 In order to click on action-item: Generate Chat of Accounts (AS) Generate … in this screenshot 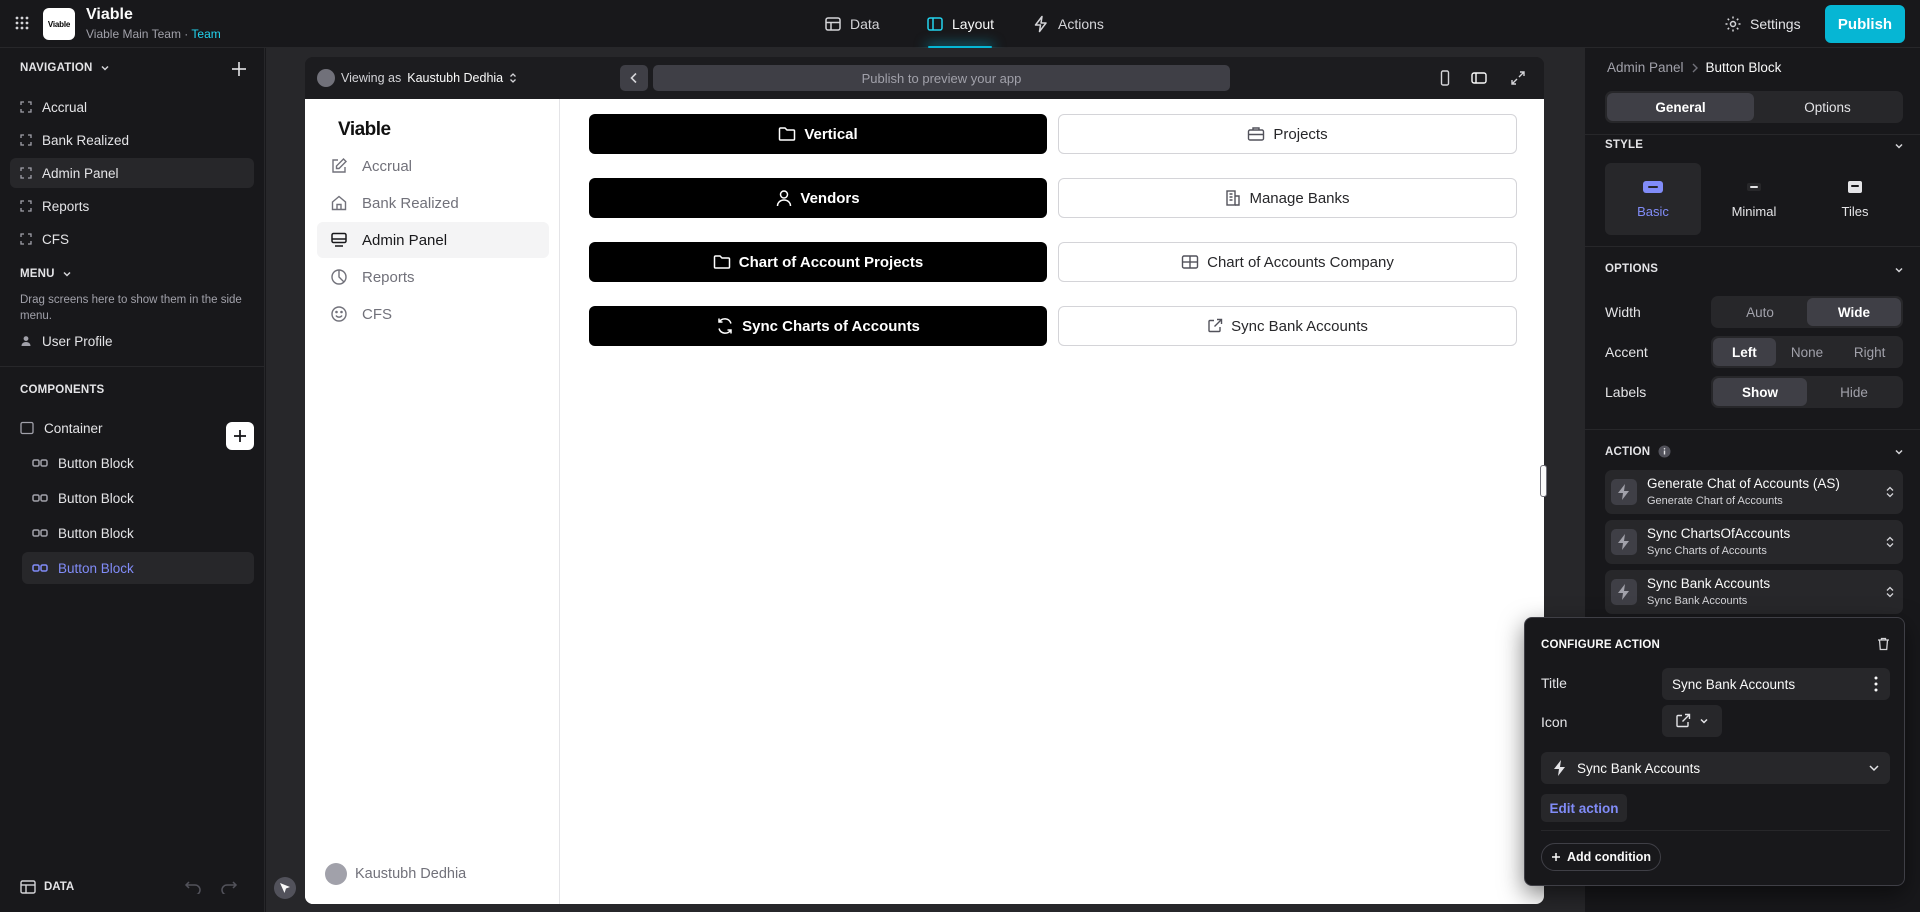, I will do `click(1754, 492)`.